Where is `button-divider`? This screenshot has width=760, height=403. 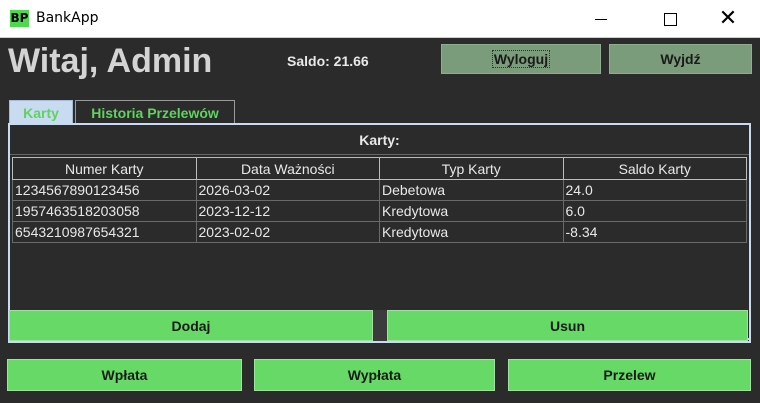 button-divider is located at coordinates (380, 325).